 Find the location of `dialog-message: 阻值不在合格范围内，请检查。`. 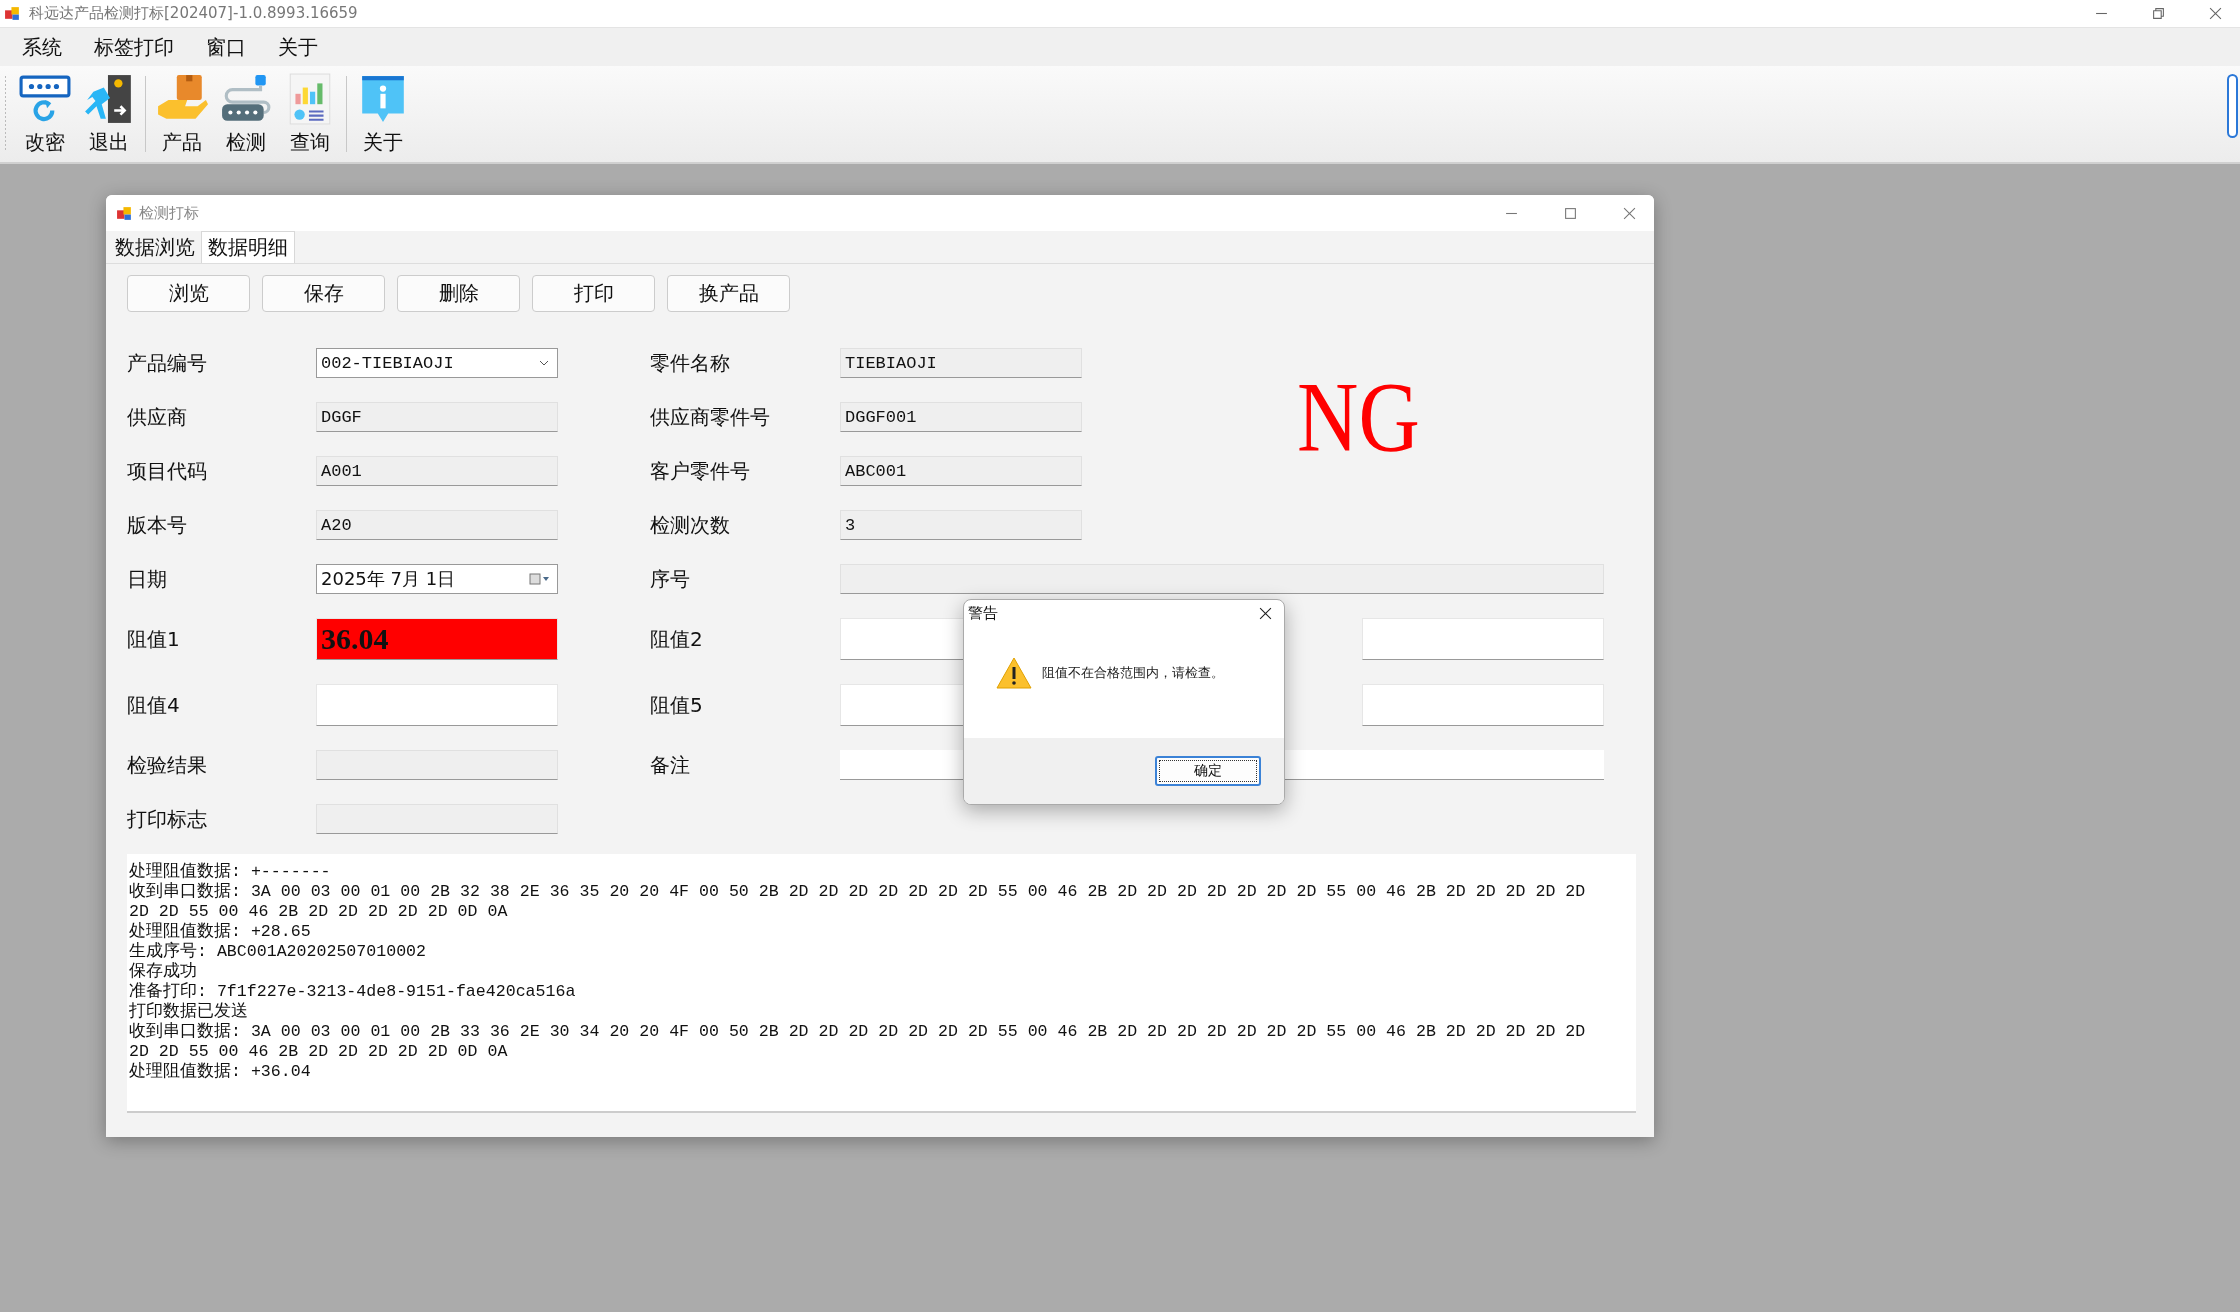

dialog-message: 阻值不在合格范围内，请检查。 is located at coordinates (1133, 672).